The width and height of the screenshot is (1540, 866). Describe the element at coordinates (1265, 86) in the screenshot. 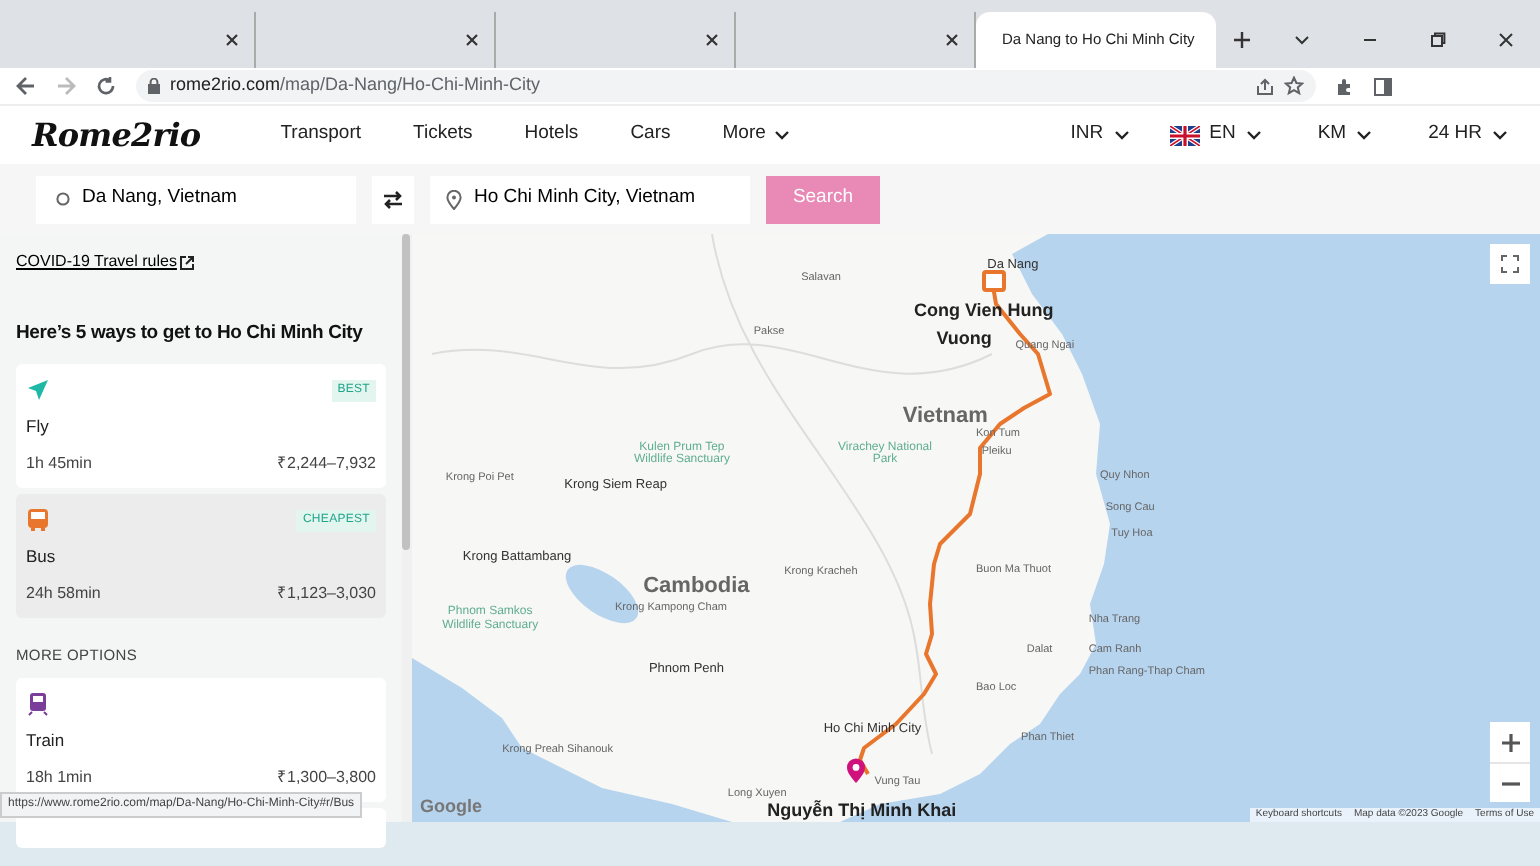

I see `share-icon` at that location.